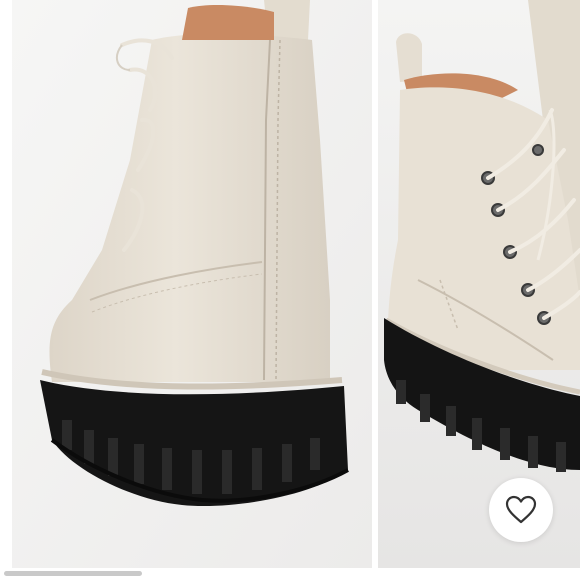 The image size is (580, 580). I want to click on carousel-scrollbar, so click(290, 574).